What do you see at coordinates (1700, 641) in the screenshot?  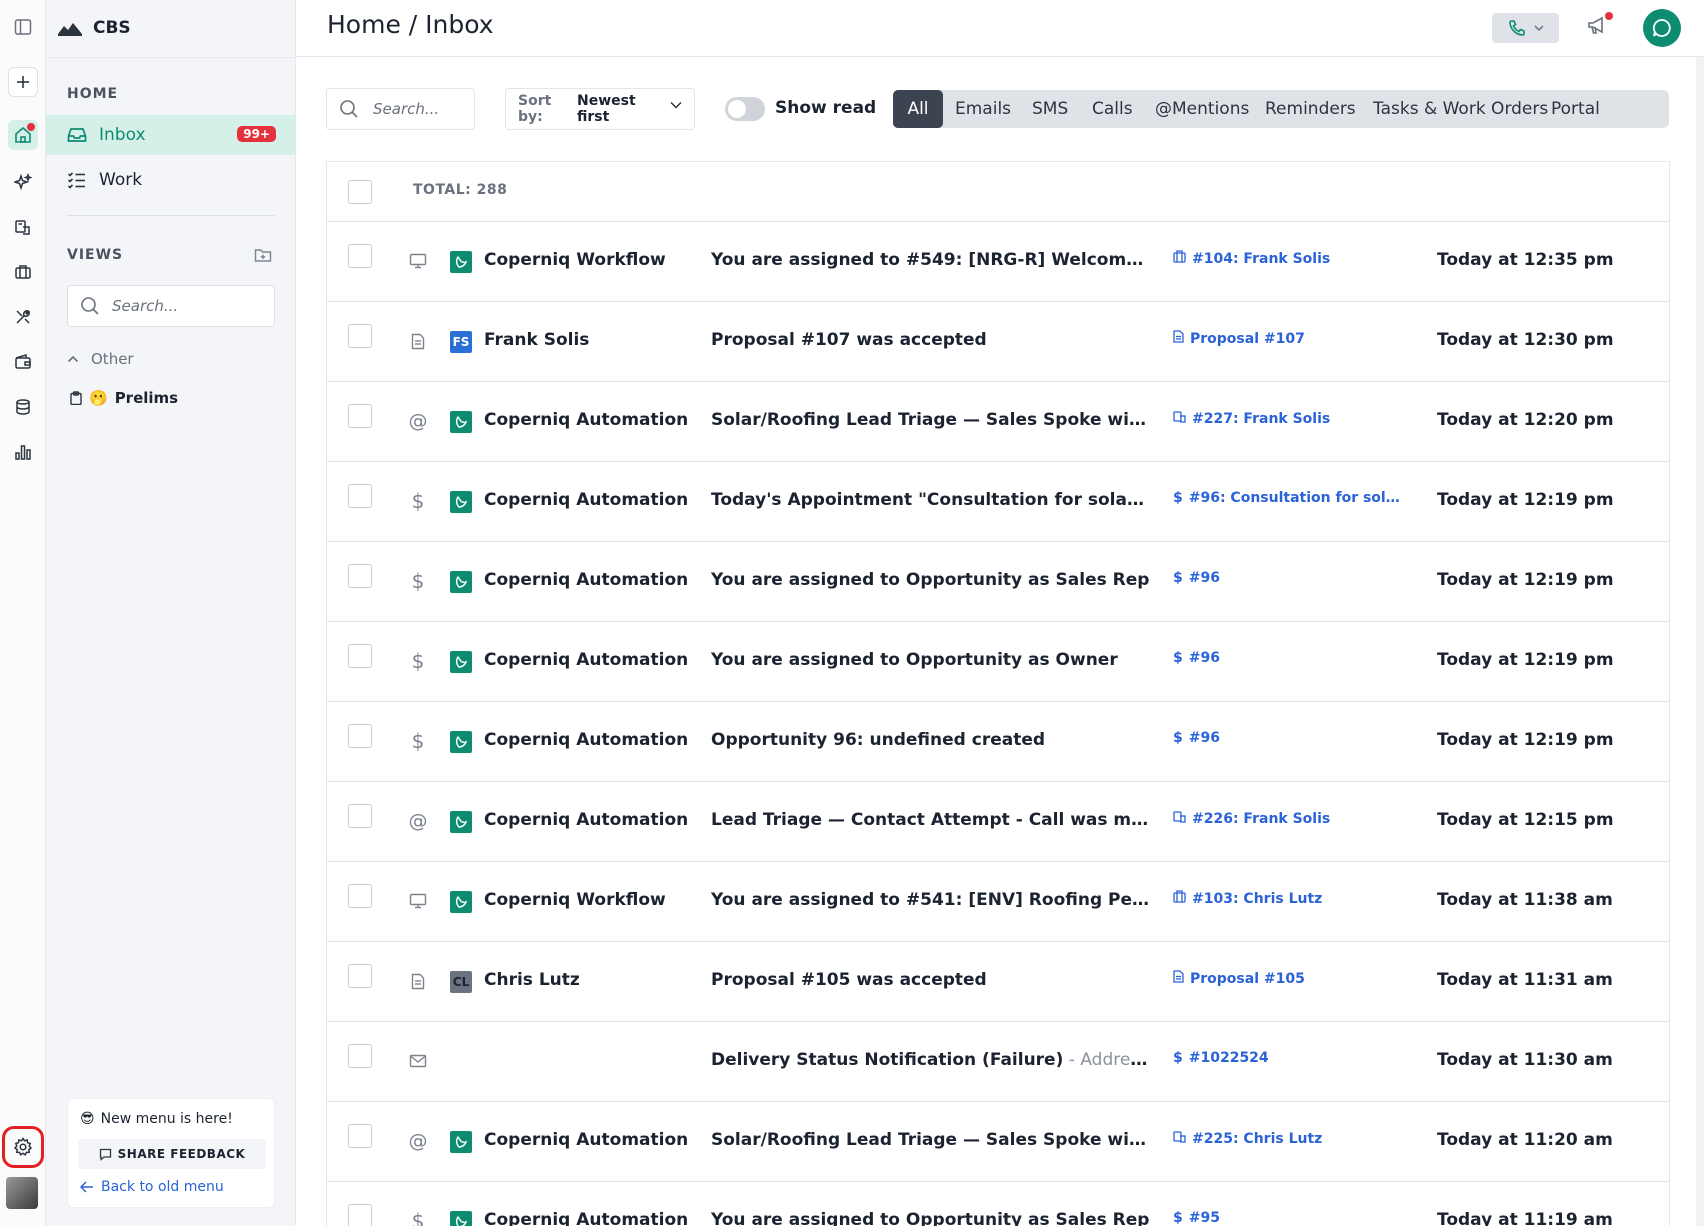 I see `scrollbar` at bounding box center [1700, 641].